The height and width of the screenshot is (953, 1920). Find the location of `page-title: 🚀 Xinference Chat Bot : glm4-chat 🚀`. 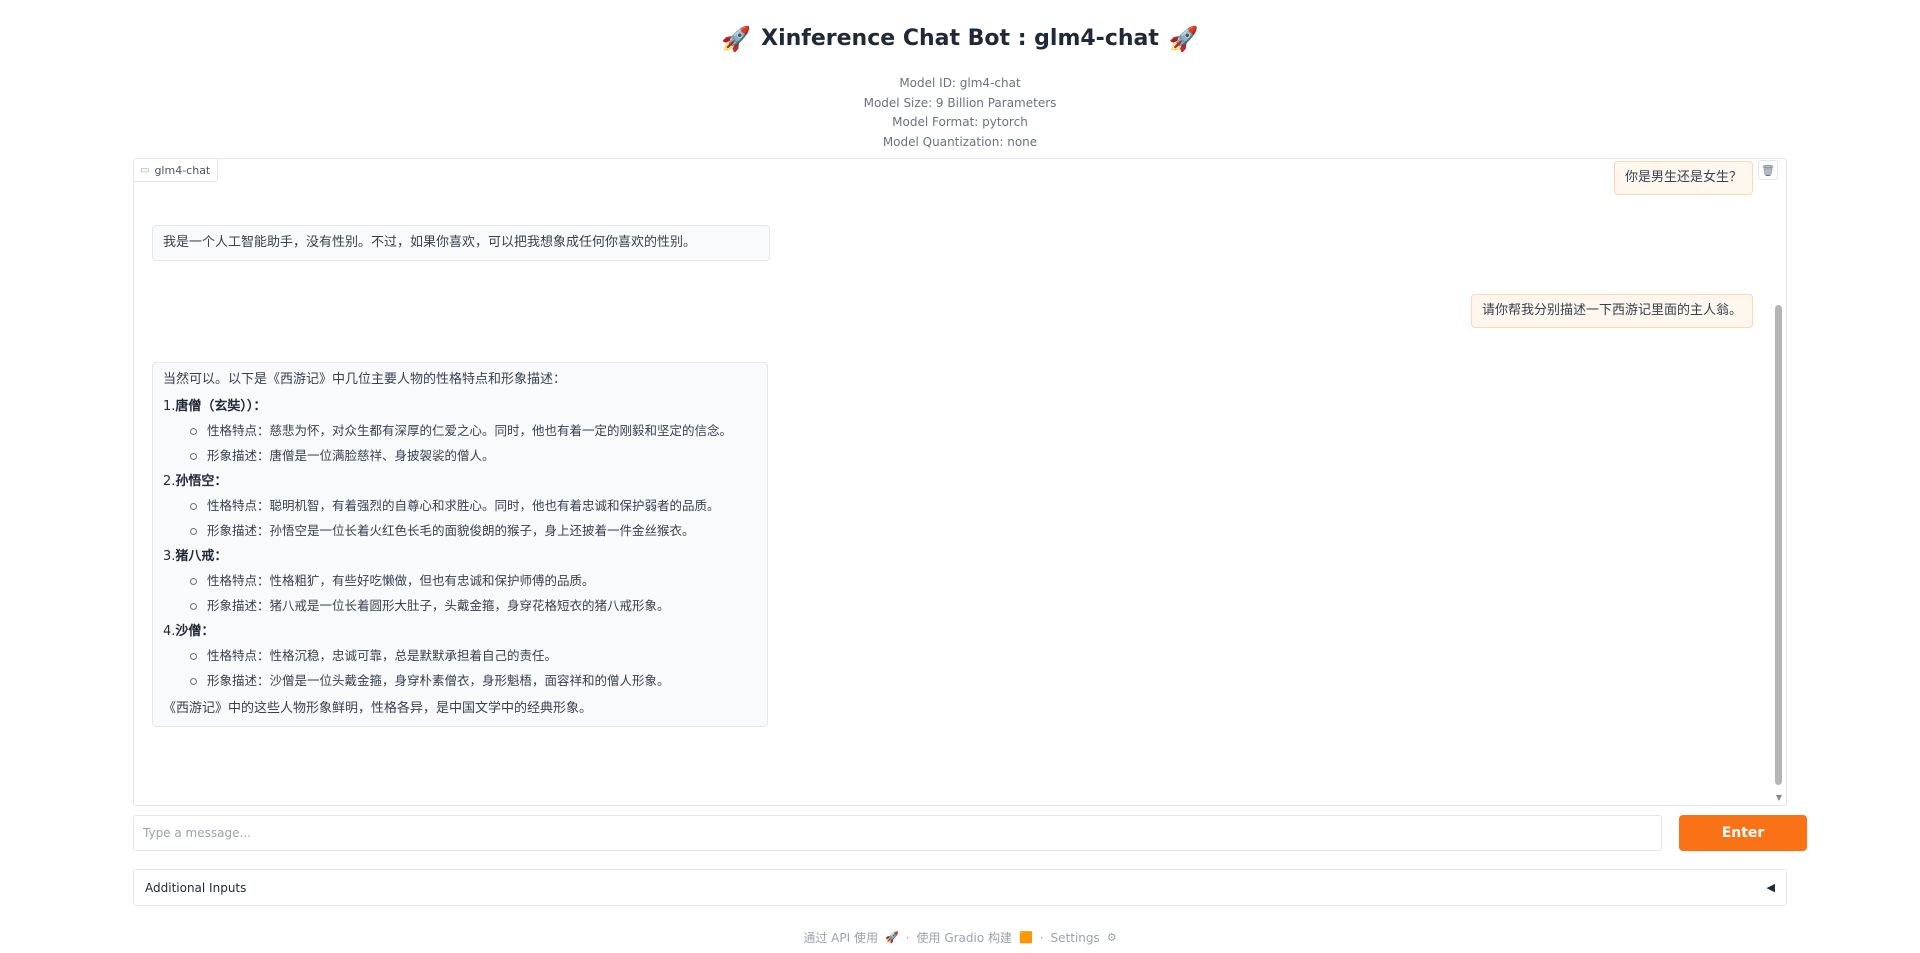

page-title: 🚀 Xinference Chat Bot : glm4-chat 🚀 is located at coordinates (960, 38).